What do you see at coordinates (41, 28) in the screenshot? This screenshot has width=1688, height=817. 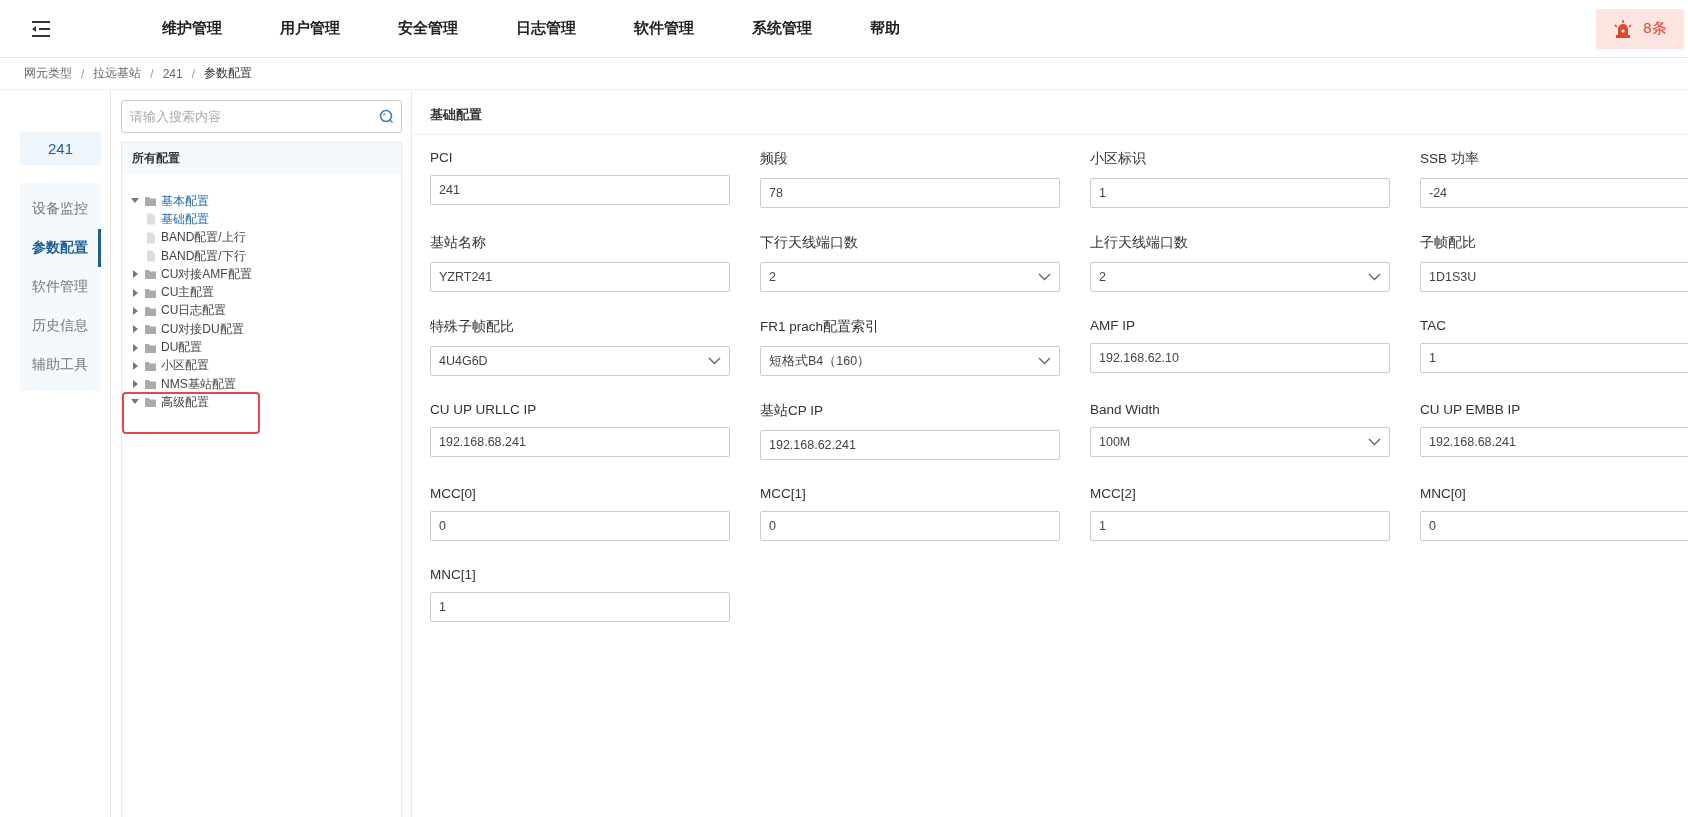 I see `menu-icon` at bounding box center [41, 28].